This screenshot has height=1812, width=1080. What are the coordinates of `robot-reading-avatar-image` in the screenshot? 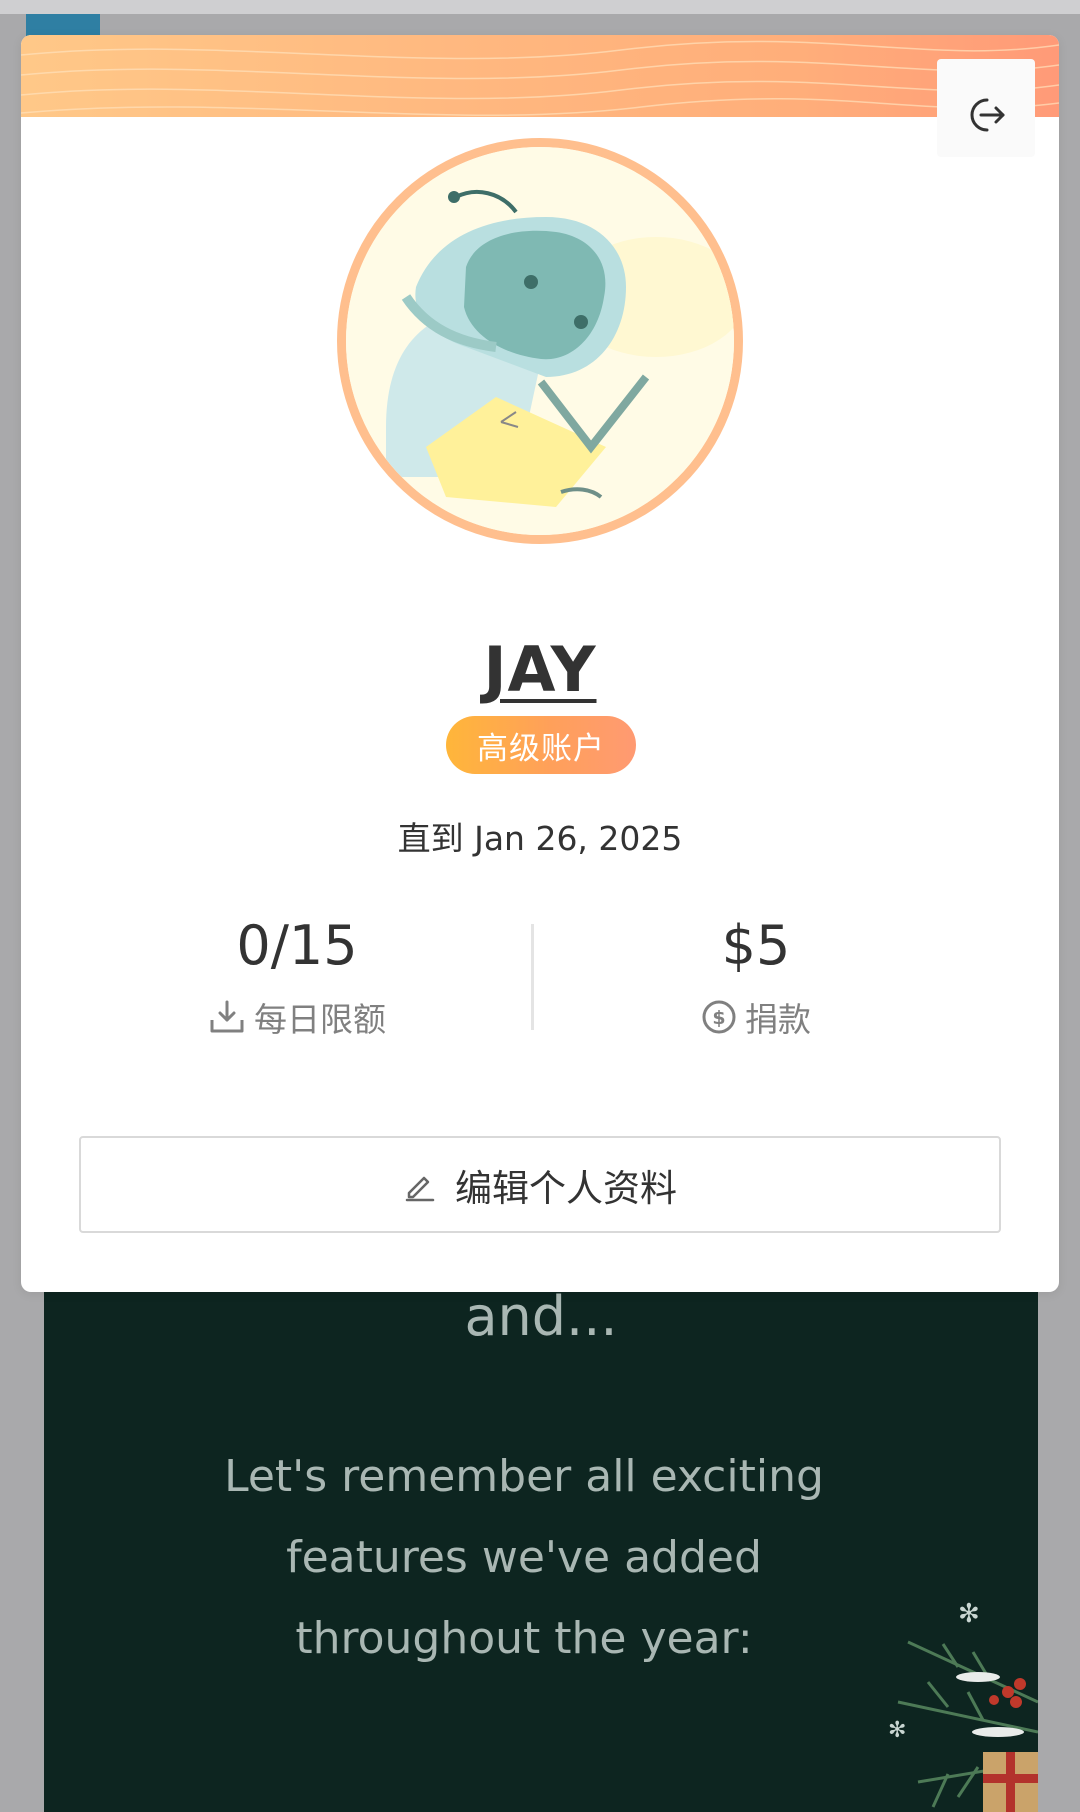 It's located at (540, 341).